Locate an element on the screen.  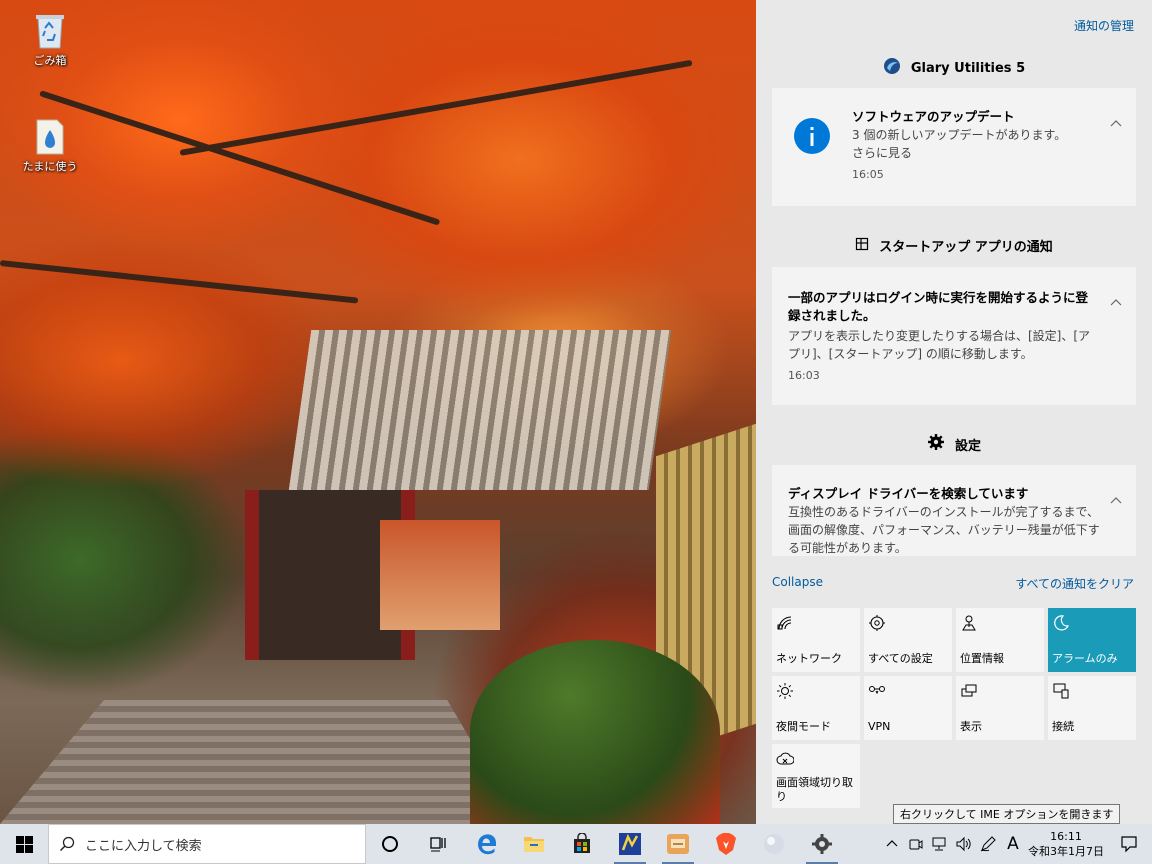
notification-title: 一部のアプリはログイン時に実行を開始するように登録されました。 is located at coordinates (938, 306).